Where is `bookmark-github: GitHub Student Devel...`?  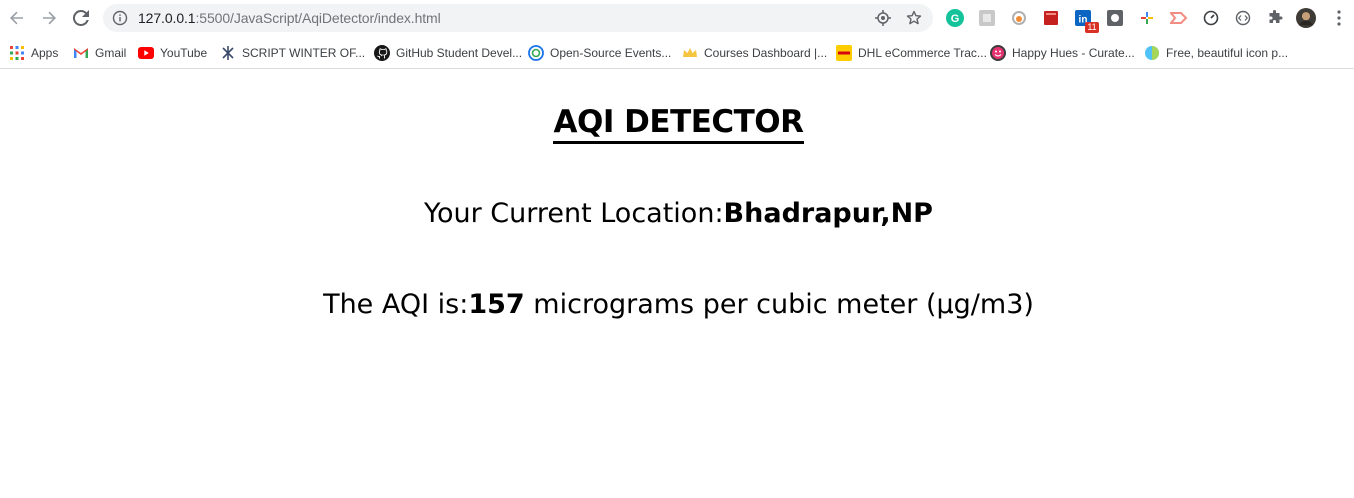
bookmark-github: GitHub Student Devel... is located at coordinates (448, 53).